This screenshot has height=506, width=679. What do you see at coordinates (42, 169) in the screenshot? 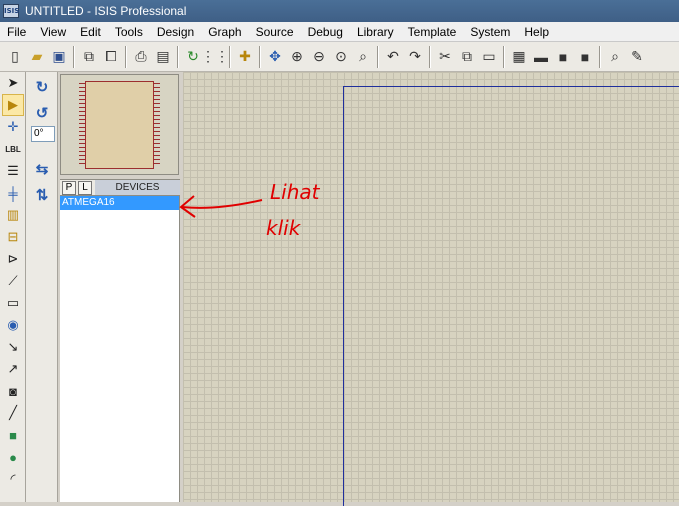
I see `mirror-horizontal-icon: ⇆` at bounding box center [42, 169].